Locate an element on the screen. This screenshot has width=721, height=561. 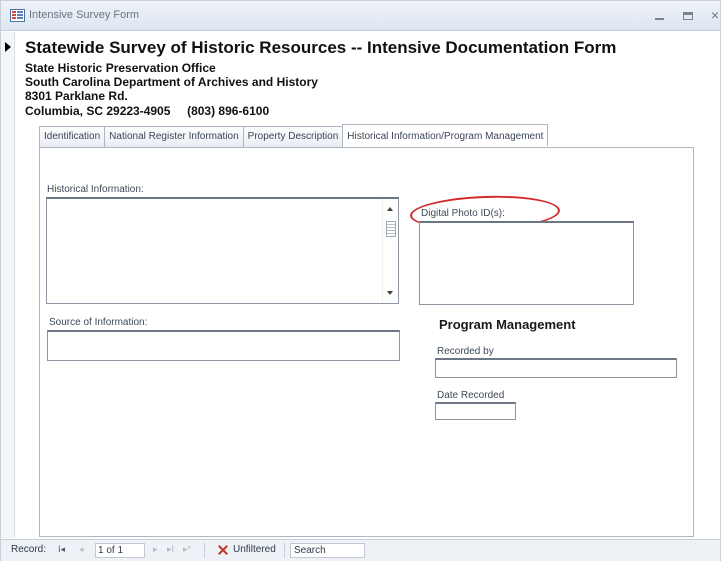
first-record-icon: I◂ is located at coordinates (61, 549).